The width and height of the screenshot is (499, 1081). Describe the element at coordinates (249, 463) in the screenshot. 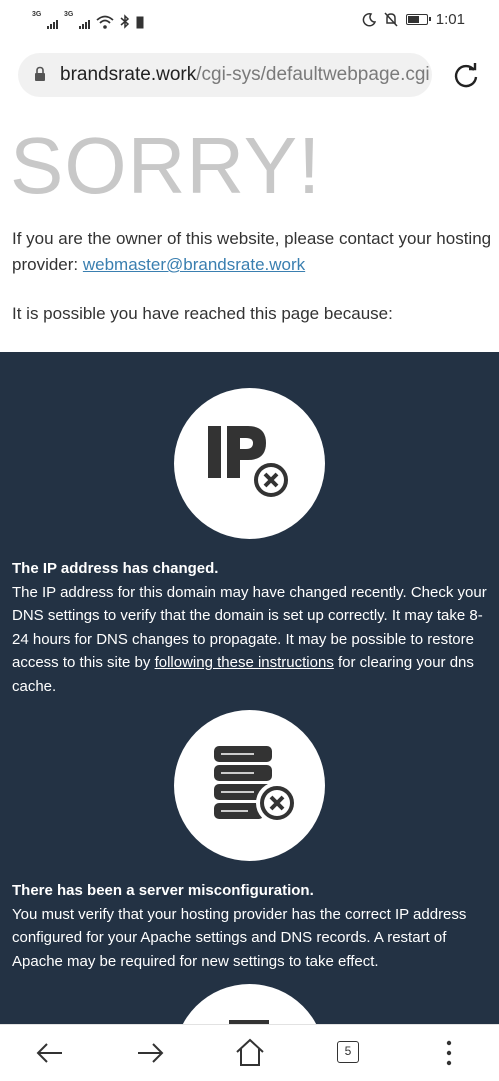

I see `ip-error-icon` at that location.